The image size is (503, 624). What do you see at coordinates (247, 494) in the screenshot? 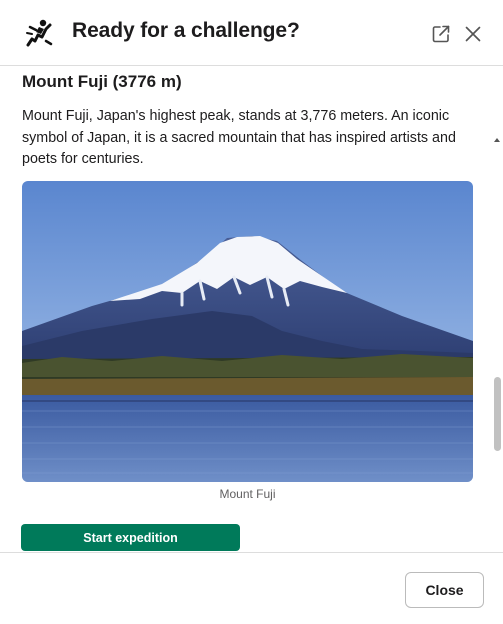
I see `image-caption: Mount Fuji` at bounding box center [247, 494].